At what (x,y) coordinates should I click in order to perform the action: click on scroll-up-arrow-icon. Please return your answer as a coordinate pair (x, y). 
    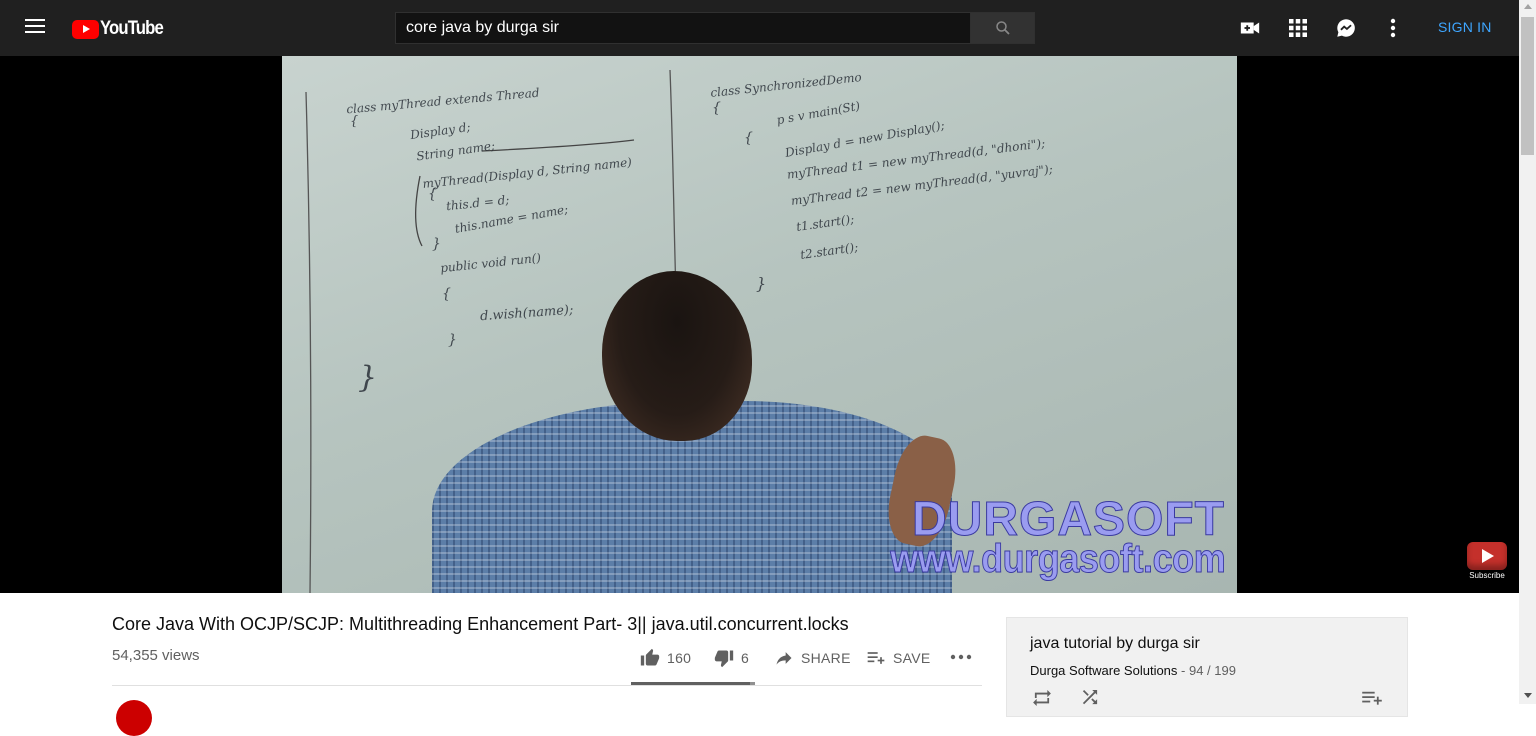
    Looking at the image, I should click on (1528, 6).